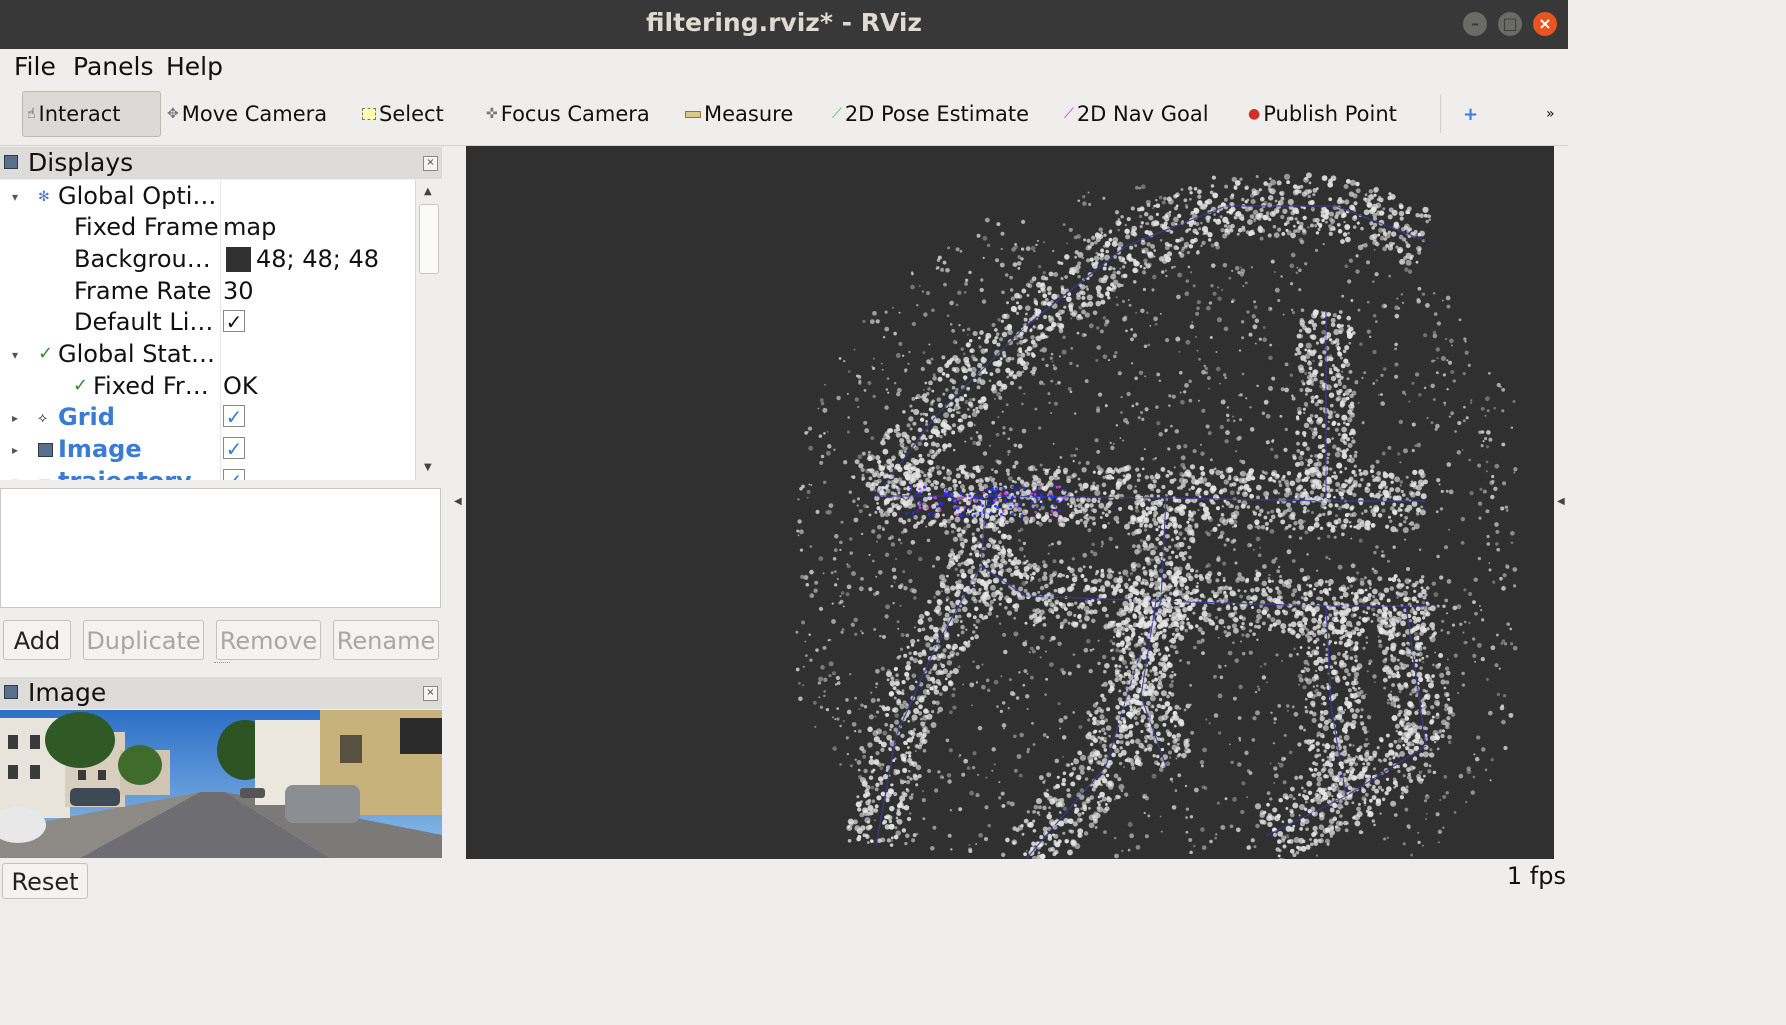 Image resolution: width=1786 pixels, height=1025 pixels. What do you see at coordinates (369, 114) in the screenshot?
I see `select-box-icon` at bounding box center [369, 114].